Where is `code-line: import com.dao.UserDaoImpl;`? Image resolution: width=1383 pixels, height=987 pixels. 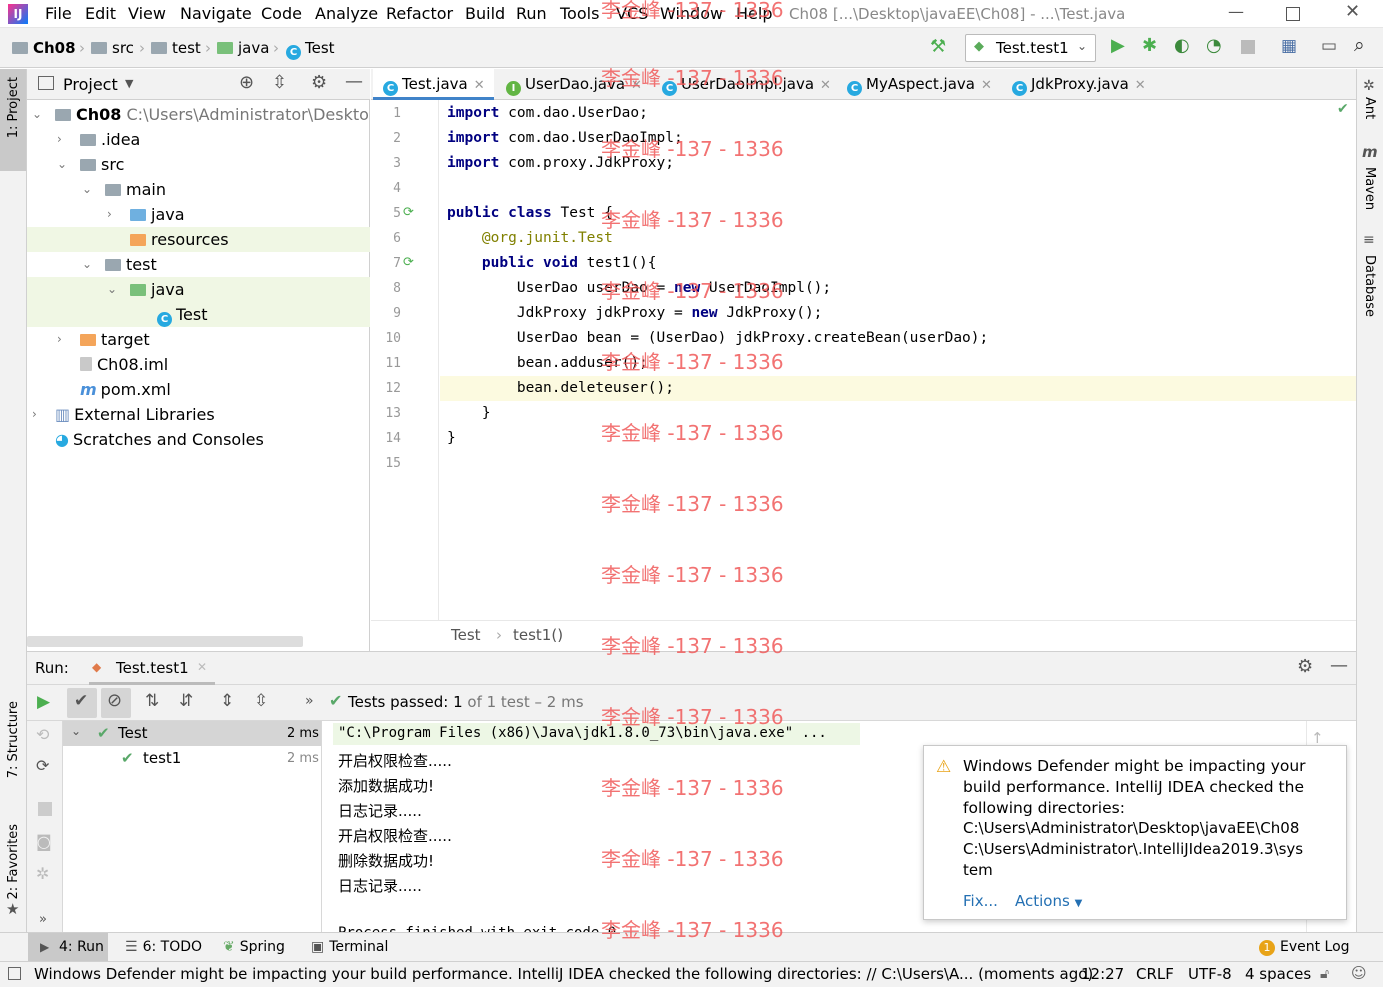
code-line: import com.dao.UserDaoImpl; is located at coordinates (565, 138).